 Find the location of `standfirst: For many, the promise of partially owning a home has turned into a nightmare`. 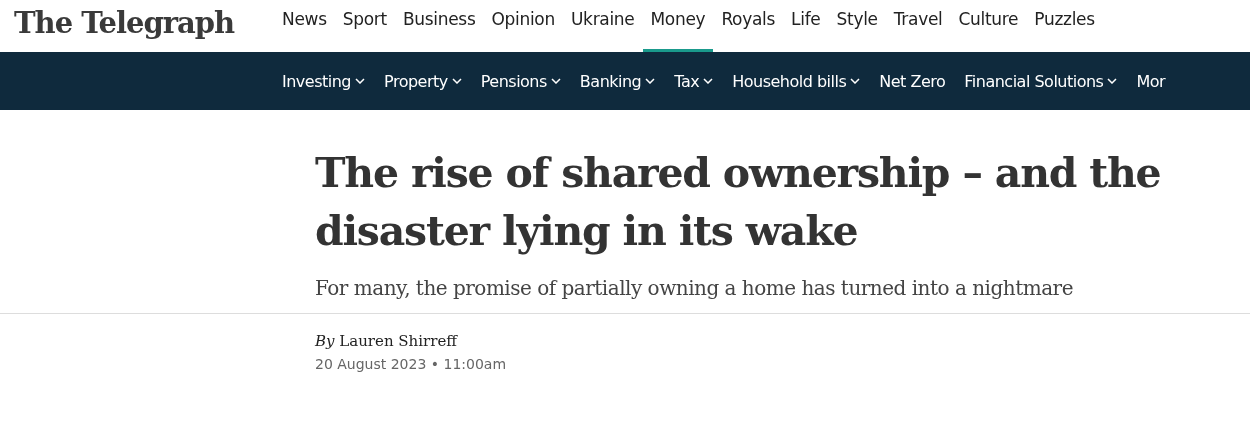

standfirst: For many, the promise of partially owning a home has turned into a nightmare is located at coordinates (694, 288).